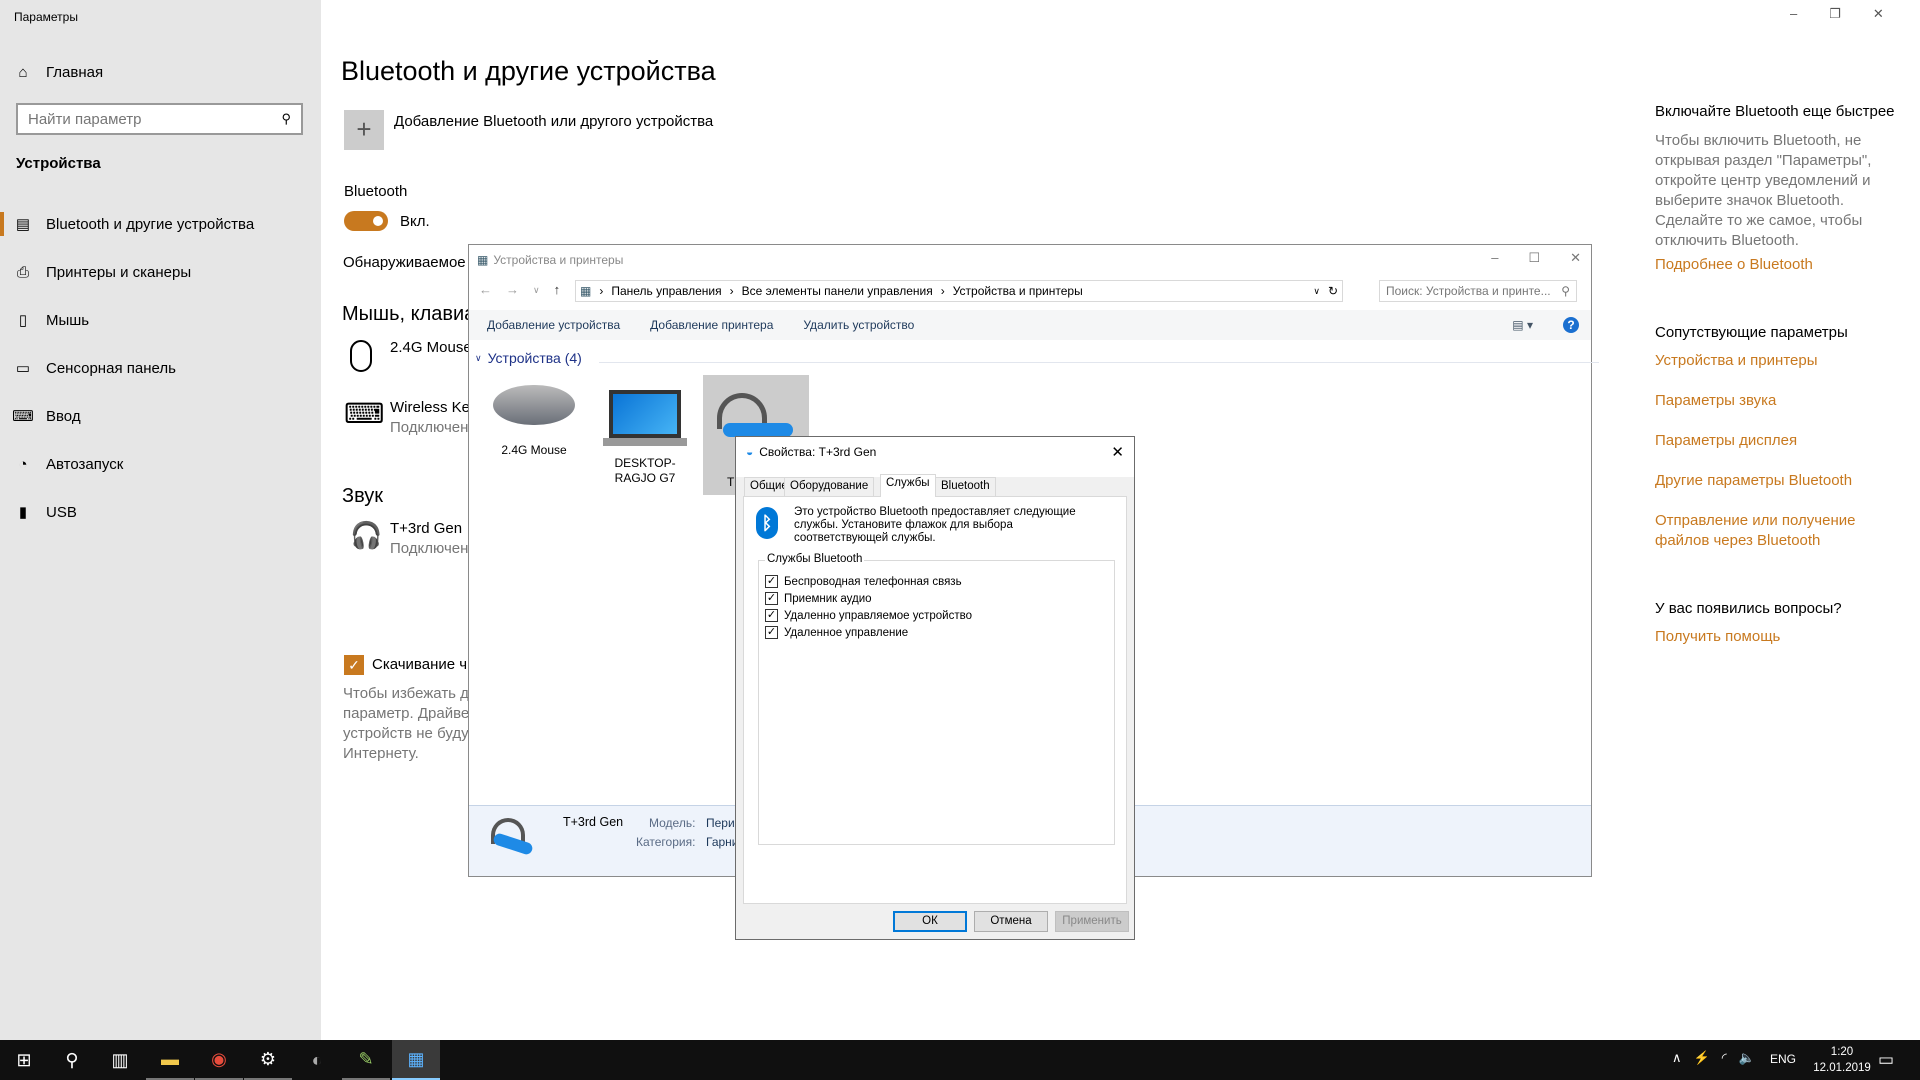 The width and height of the screenshot is (1920, 1080). What do you see at coordinates (429, 427) in the screenshot?
I see `keyboard-status: Подключен` at bounding box center [429, 427].